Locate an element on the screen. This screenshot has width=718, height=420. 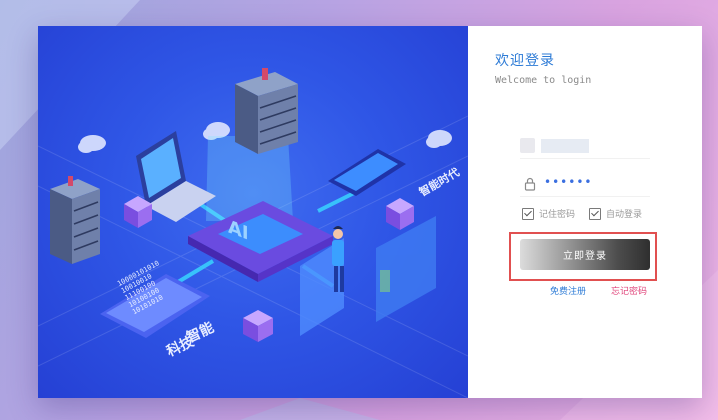
remember-password-checkbox: 记住密码 is located at coordinates (548, 213).